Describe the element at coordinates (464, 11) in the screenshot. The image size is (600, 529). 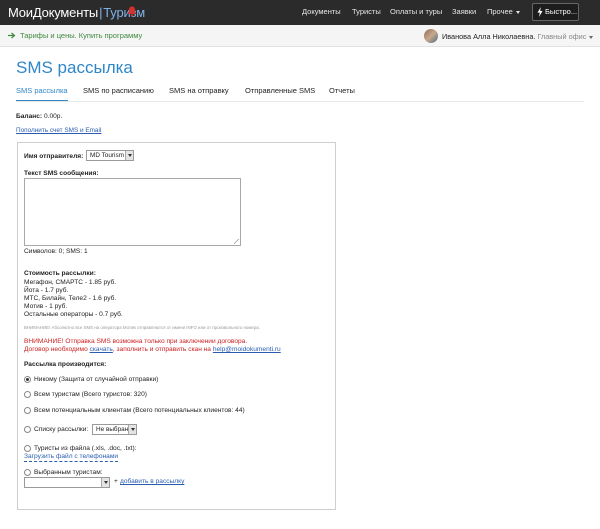
I see `nav-requests: Заявки` at that location.